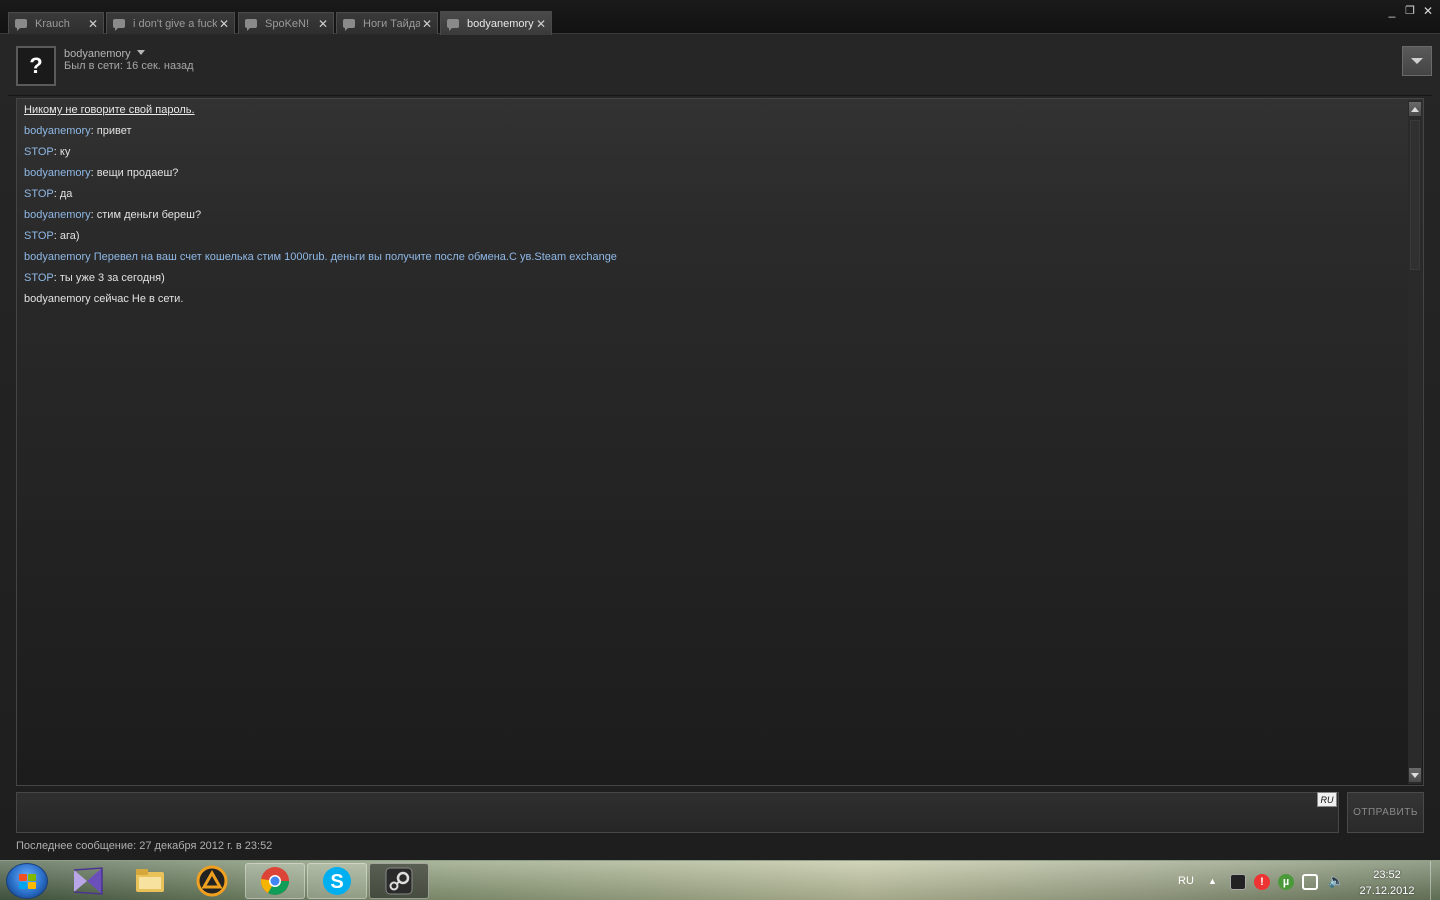  I want to click on tab-label: Ноги Тайда, so click(391, 23).